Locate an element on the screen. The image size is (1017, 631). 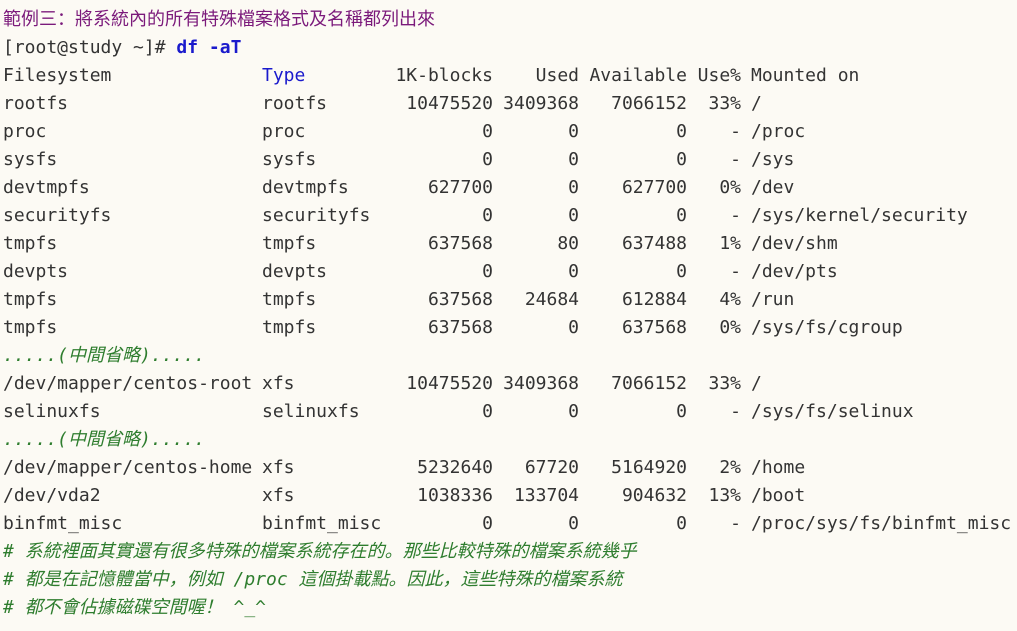
cell-filesystem: devtmpfs is located at coordinates (46, 187).